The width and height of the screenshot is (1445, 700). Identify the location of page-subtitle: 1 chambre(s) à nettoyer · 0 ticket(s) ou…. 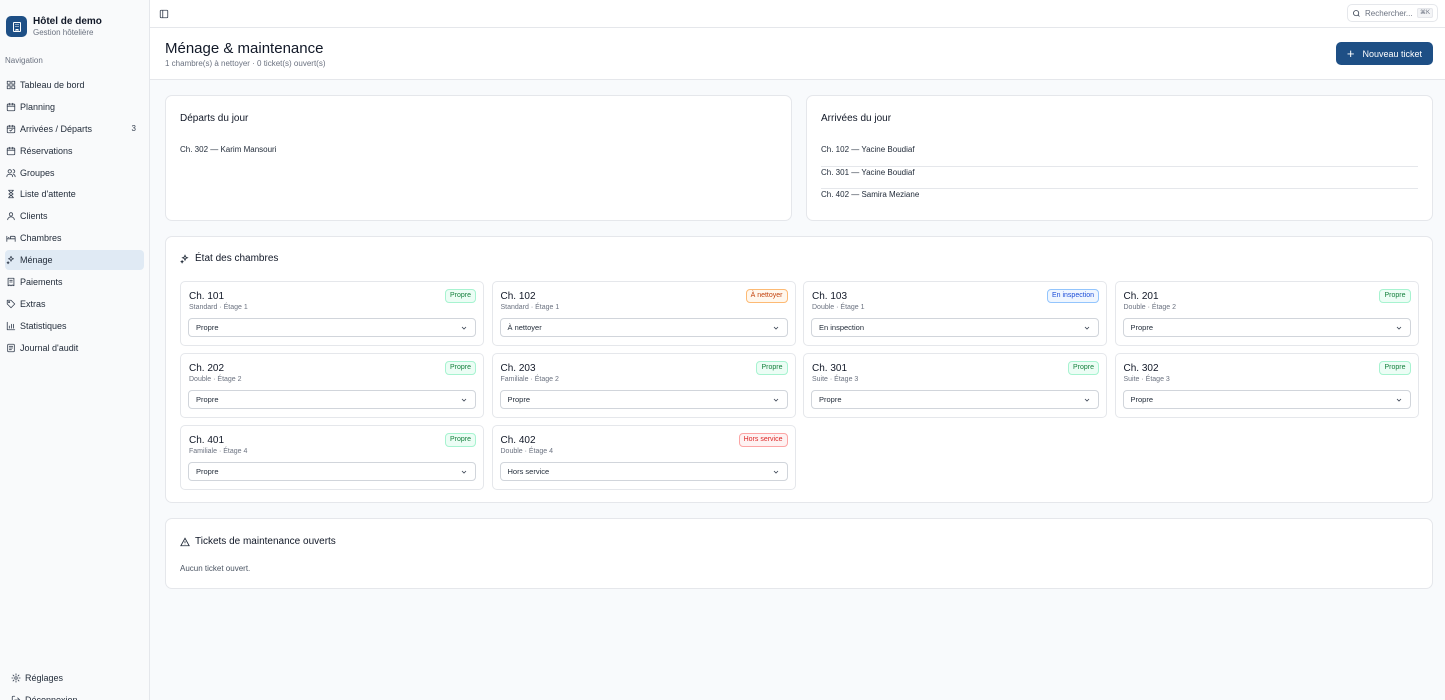
(245, 63).